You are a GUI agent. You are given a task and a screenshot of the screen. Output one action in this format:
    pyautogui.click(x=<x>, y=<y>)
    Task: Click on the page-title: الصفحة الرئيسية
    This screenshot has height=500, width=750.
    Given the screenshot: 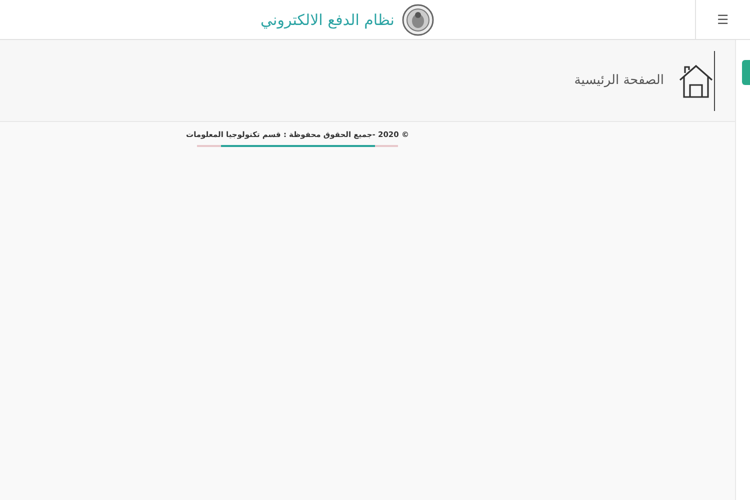 What is the action you would take?
    pyautogui.click(x=619, y=80)
    